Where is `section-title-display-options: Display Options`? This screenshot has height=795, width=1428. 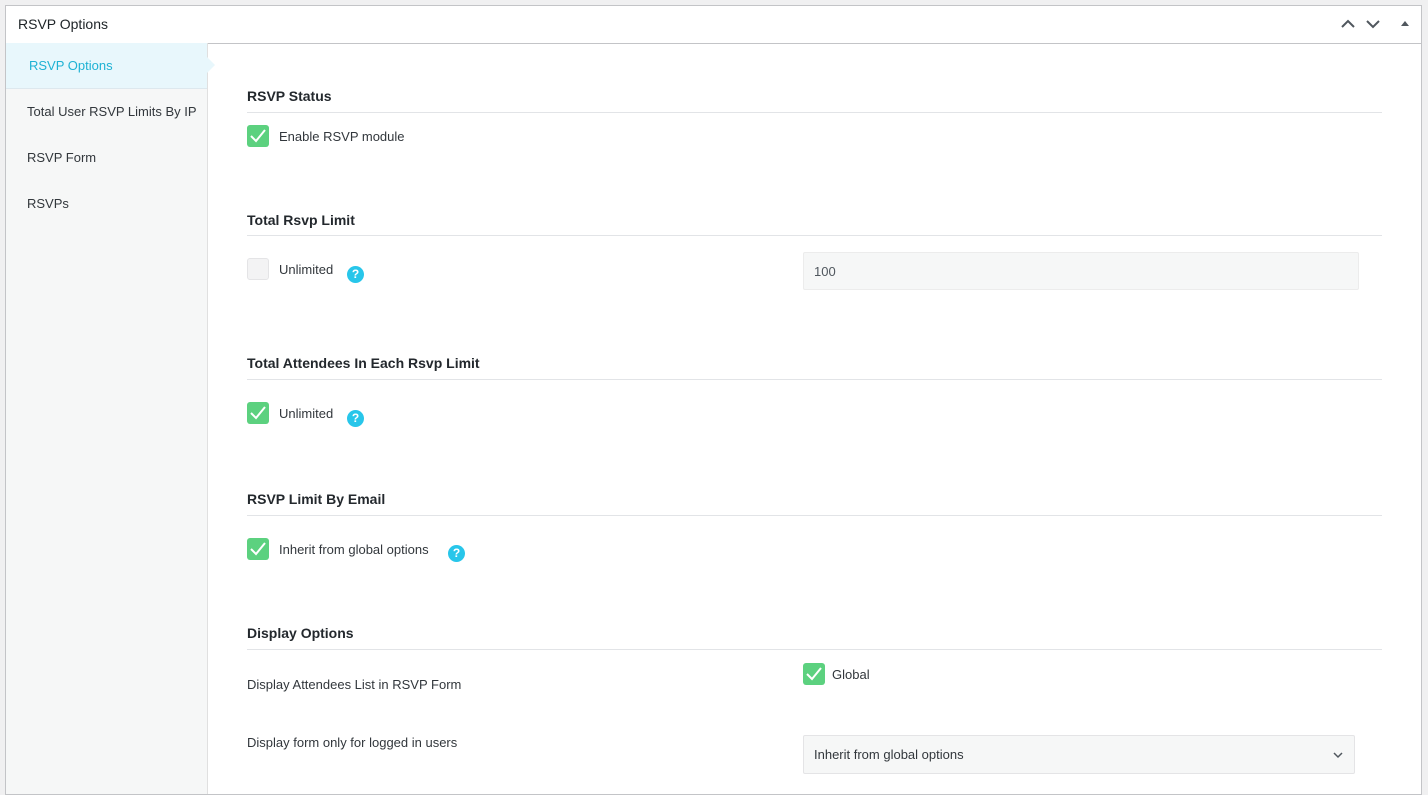
section-title-display-options: Display Options is located at coordinates (300, 633).